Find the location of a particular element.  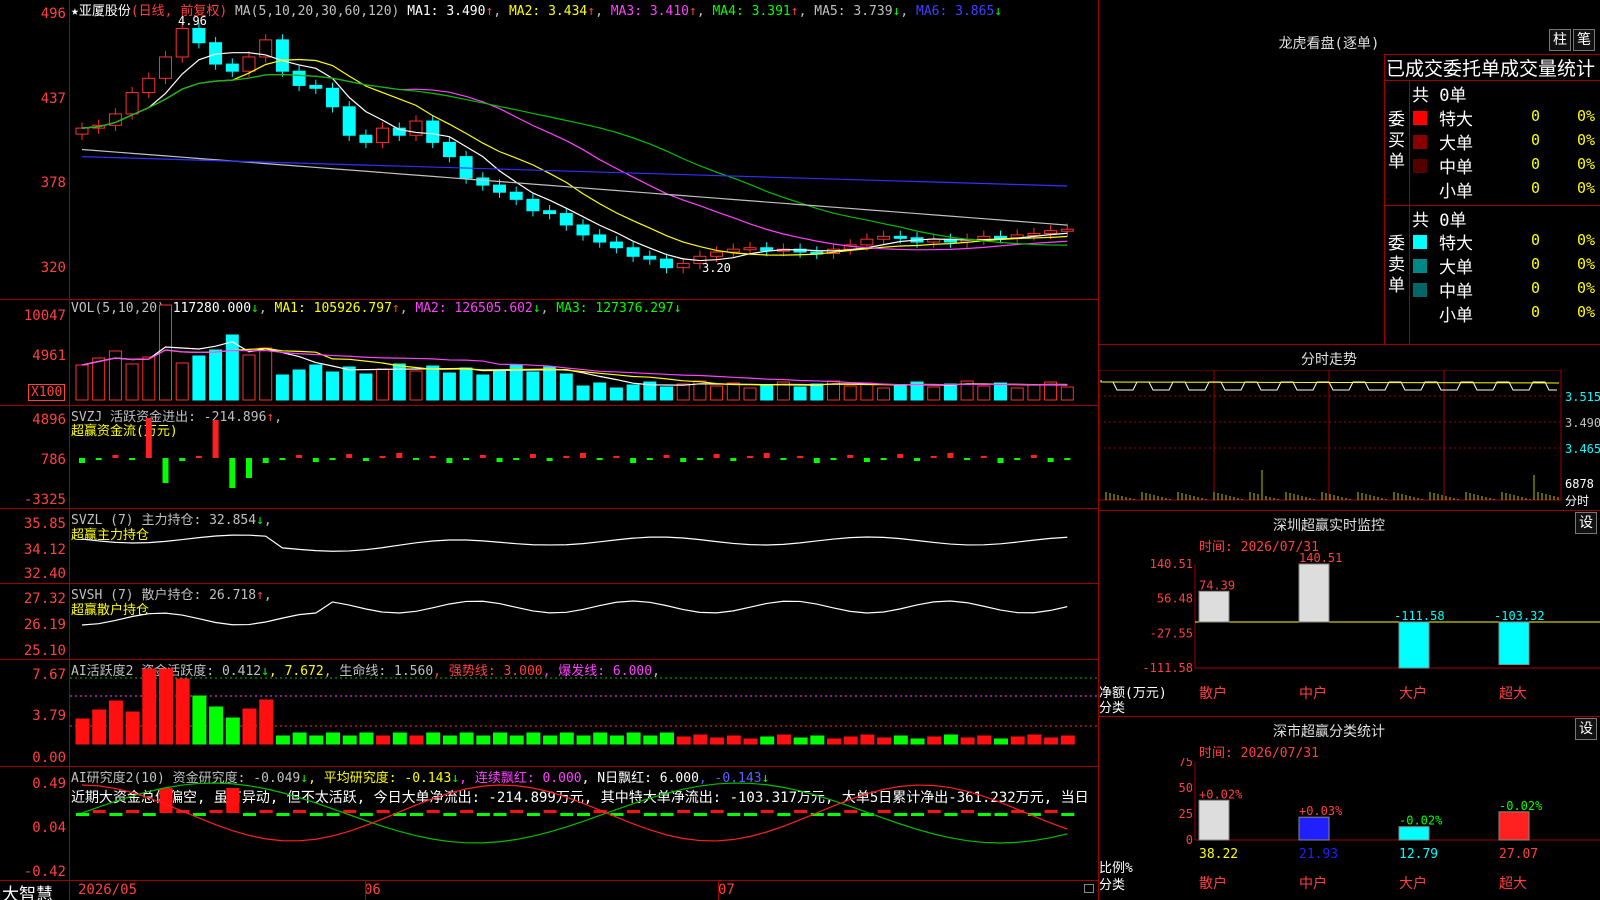

category-label: 散户 is located at coordinates (1213, 883).